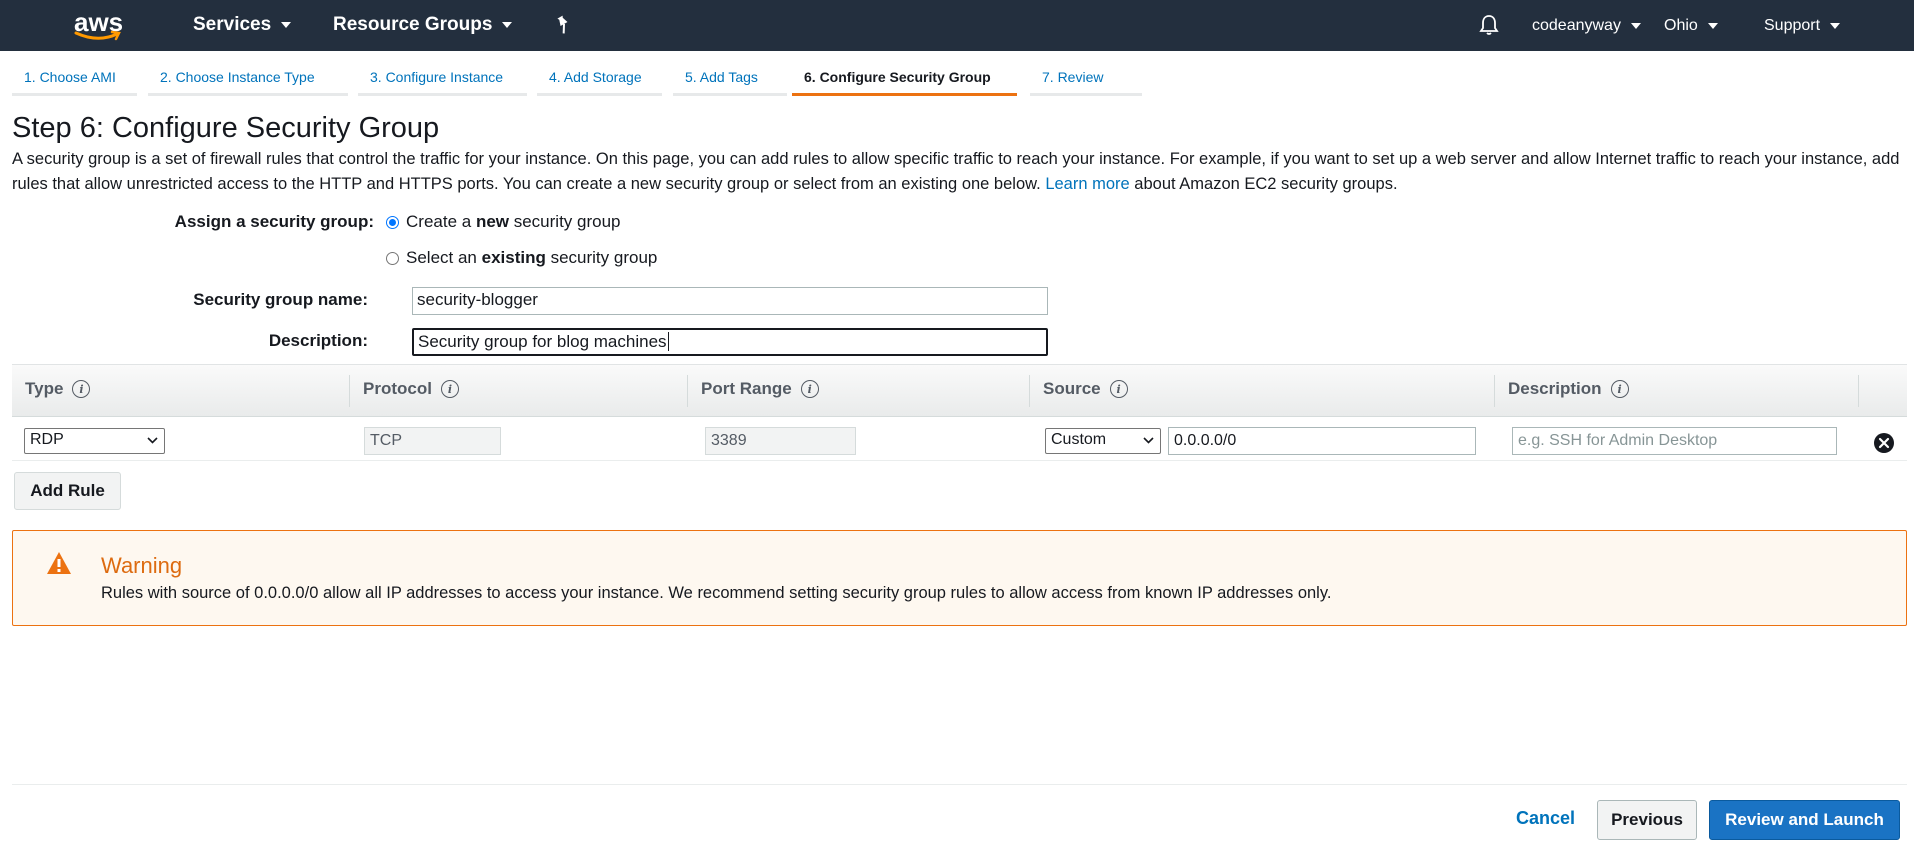 Image resolution: width=1914 pixels, height=865 pixels. I want to click on resource-groups-menu: Resource Groups, so click(423, 25).